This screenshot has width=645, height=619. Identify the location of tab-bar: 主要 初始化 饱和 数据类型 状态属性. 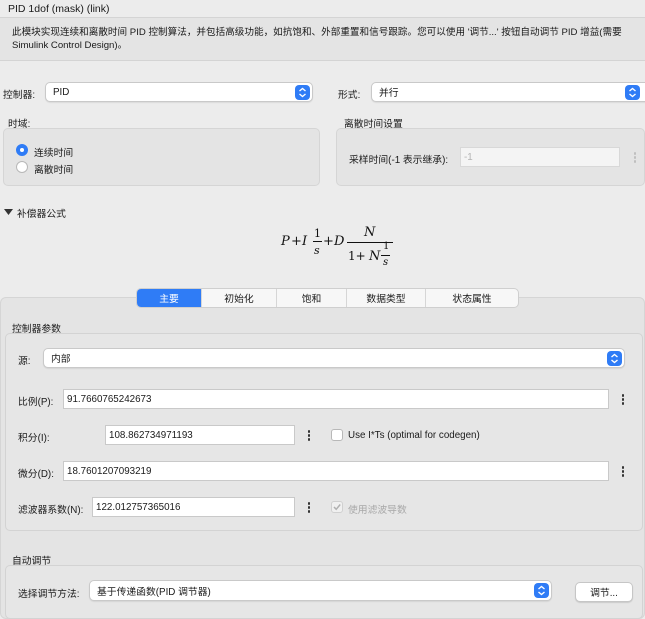
(327, 298).